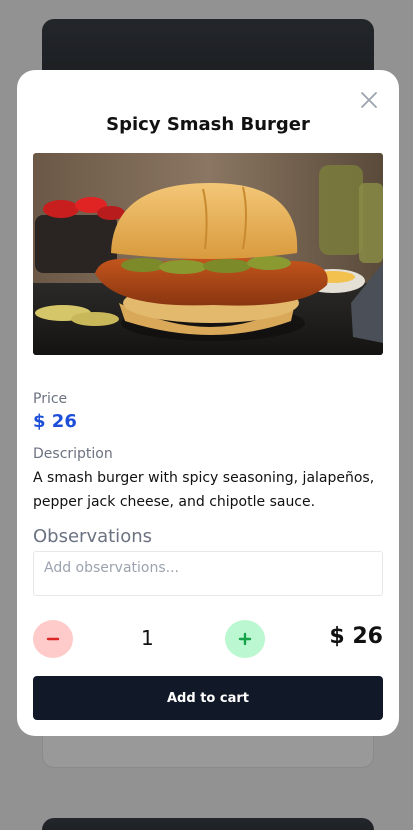 The height and width of the screenshot is (830, 413). What do you see at coordinates (92, 536) in the screenshot?
I see `observations-label: Observations` at bounding box center [92, 536].